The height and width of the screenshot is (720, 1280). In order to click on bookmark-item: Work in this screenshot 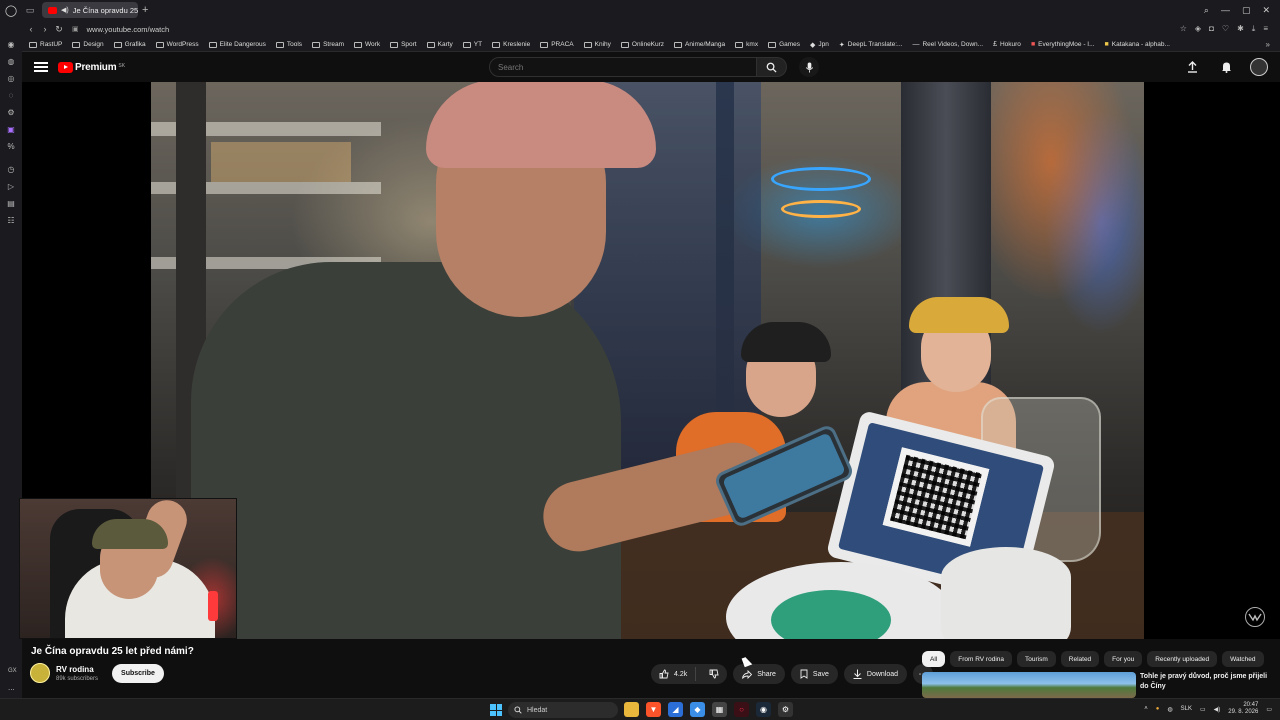, I will do `click(367, 44)`.